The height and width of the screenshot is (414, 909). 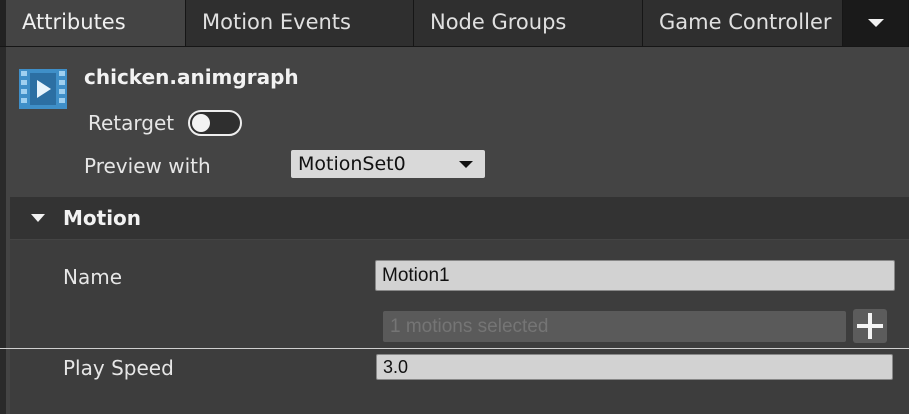 What do you see at coordinates (201, 123) in the screenshot?
I see `toggle-knob` at bounding box center [201, 123].